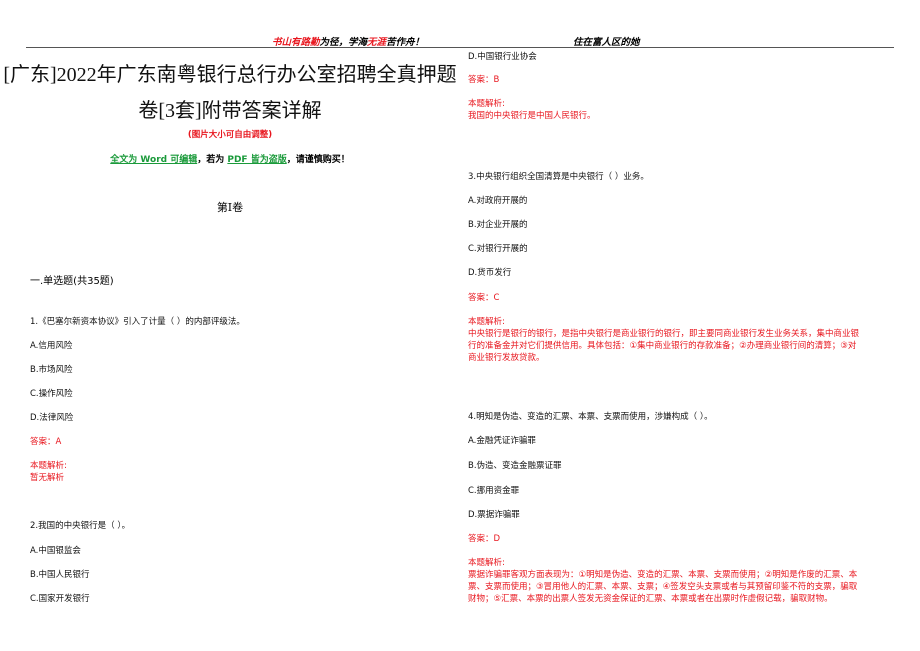 Image resolution: width=920 pixels, height=651 pixels. What do you see at coordinates (498, 201) in the screenshot?
I see `option: A.对政府开展的` at bounding box center [498, 201].